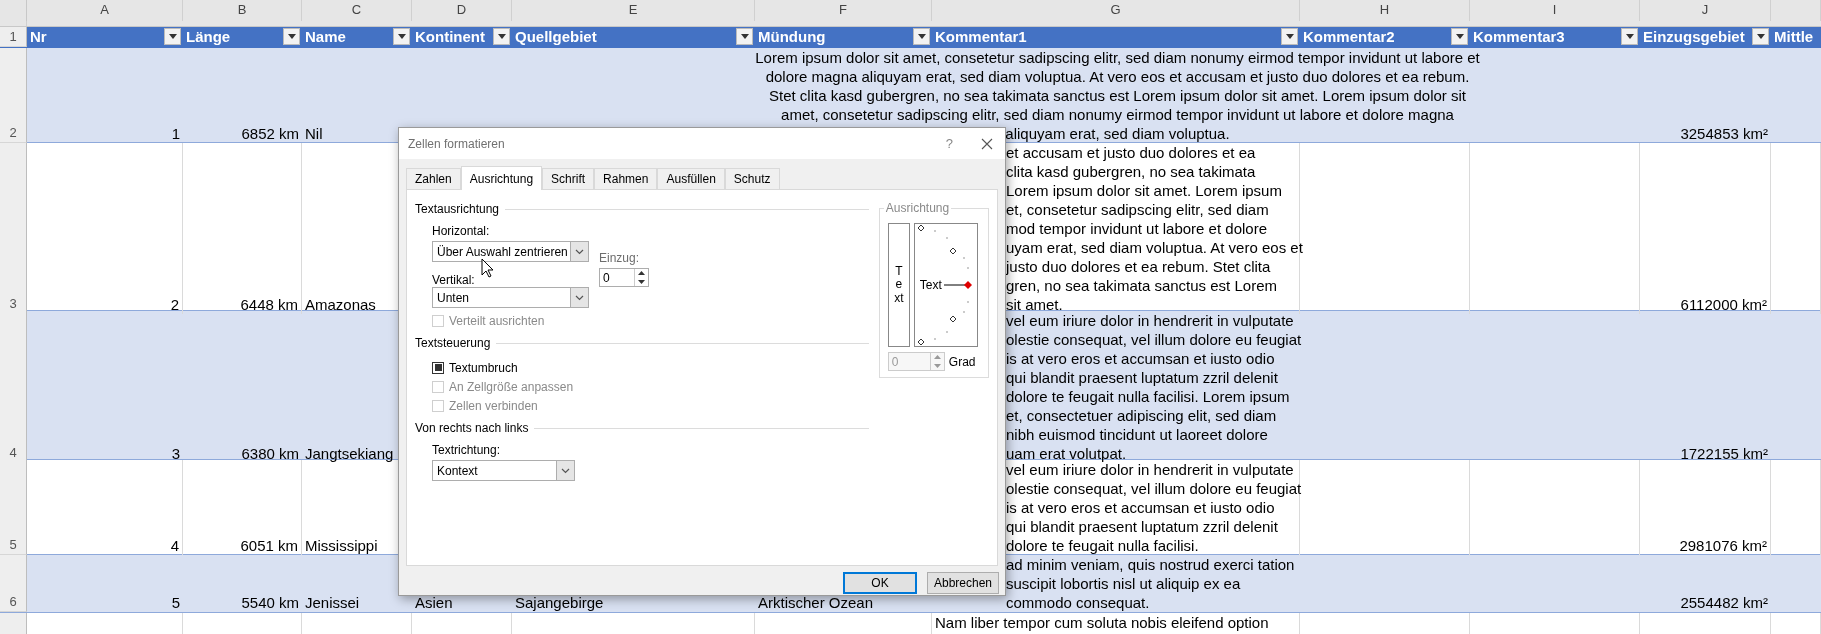 This screenshot has height=634, width=1821. What do you see at coordinates (462, 10) in the screenshot?
I see `column-letter: D` at bounding box center [462, 10].